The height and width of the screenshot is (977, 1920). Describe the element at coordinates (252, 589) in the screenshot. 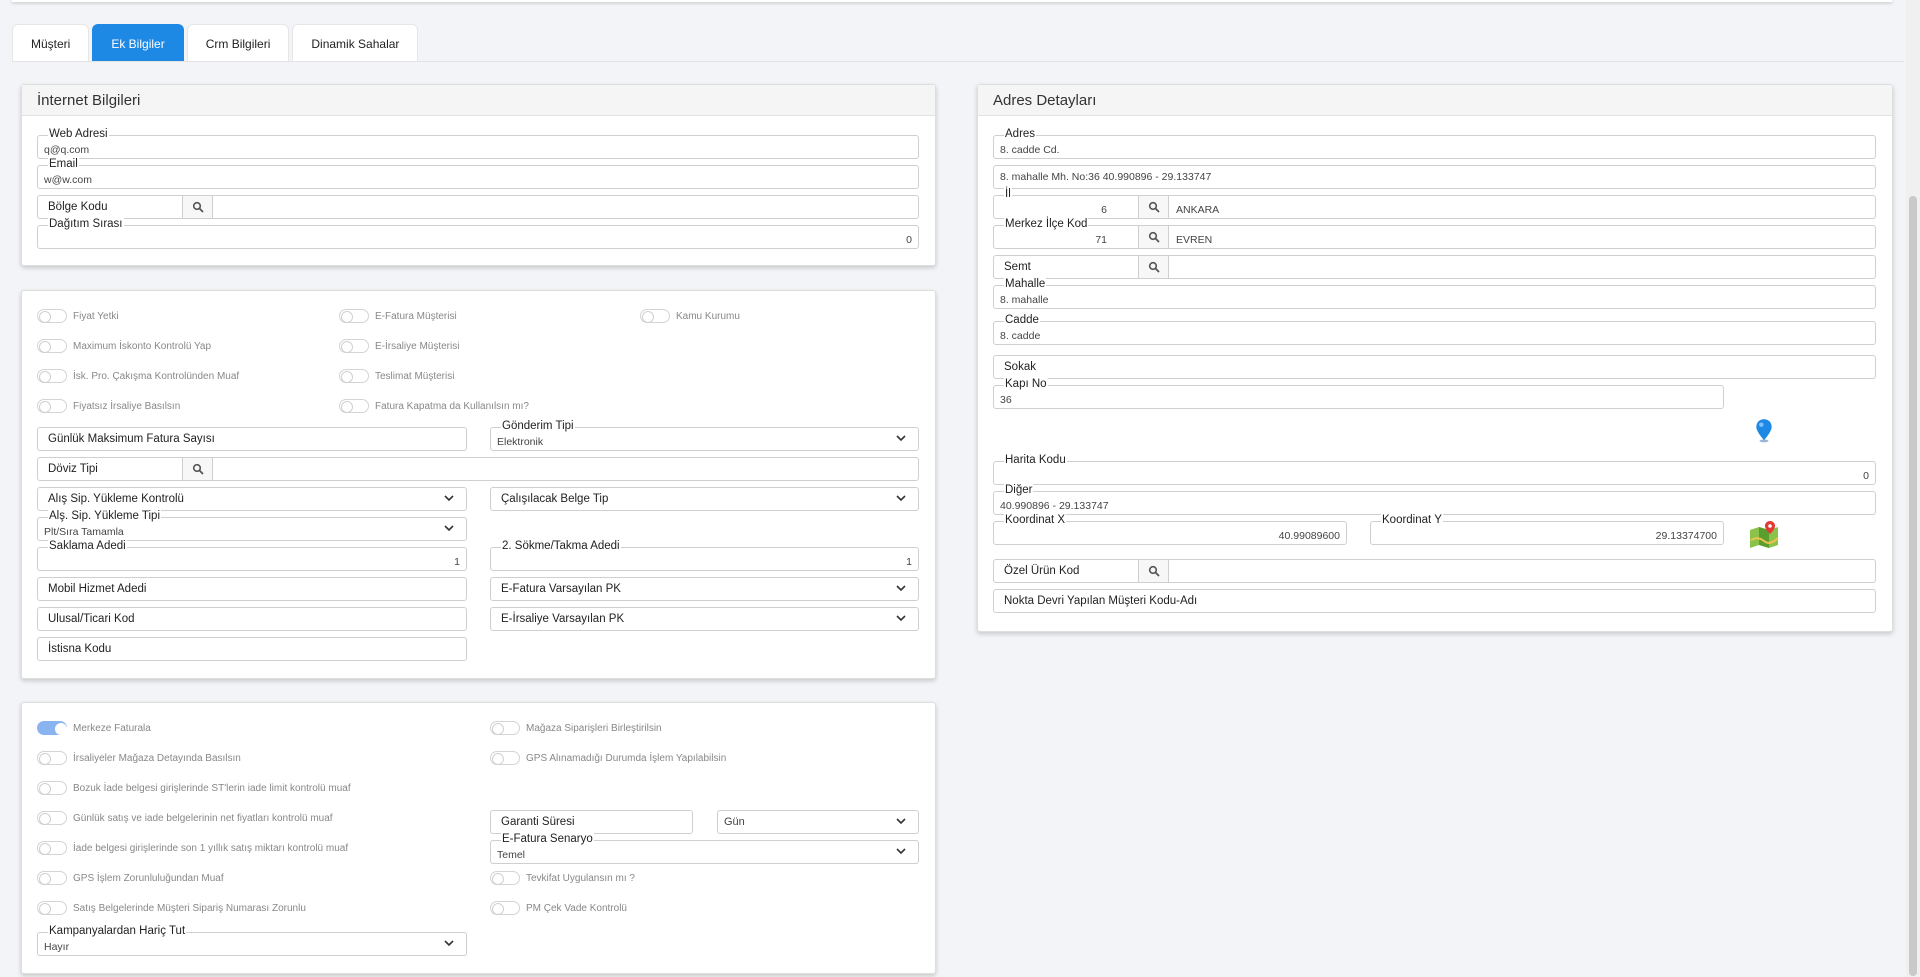

I see `mobil-hizmet-adedi-field: Mobil Hizmet Adedi` at that location.